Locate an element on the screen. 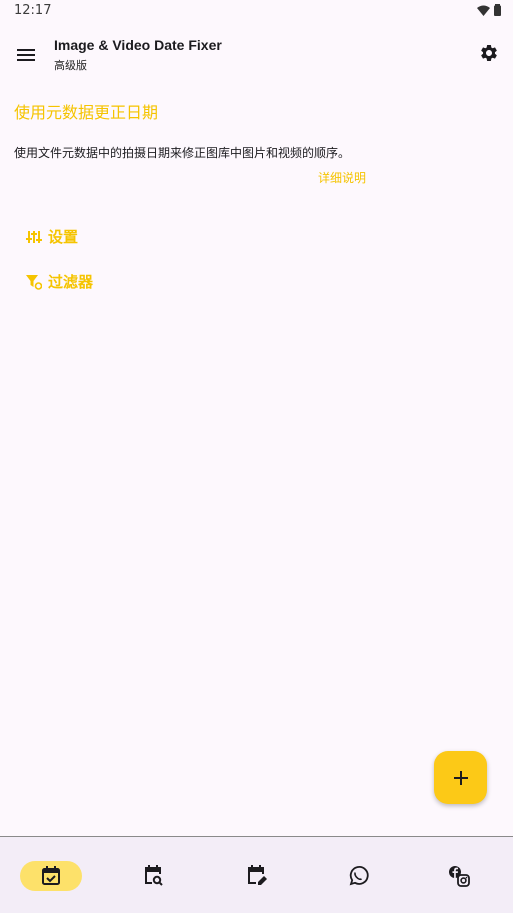 The height and width of the screenshot is (913, 513). add-fab-button is located at coordinates (460, 777).